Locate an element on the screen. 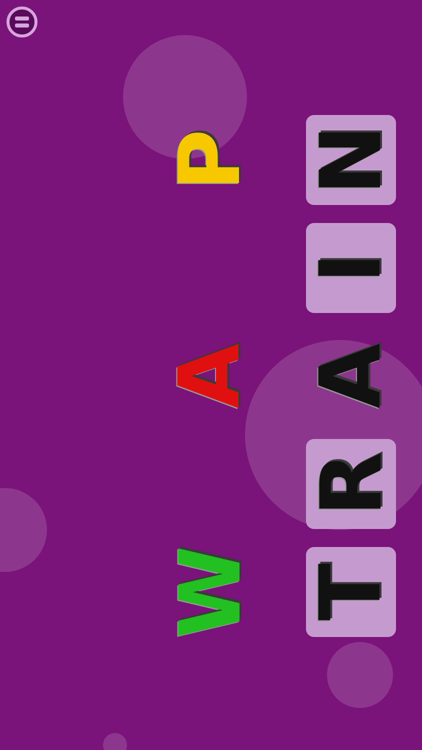 This screenshot has height=750, width=422. letter-tile: I is located at coordinates (351, 268).